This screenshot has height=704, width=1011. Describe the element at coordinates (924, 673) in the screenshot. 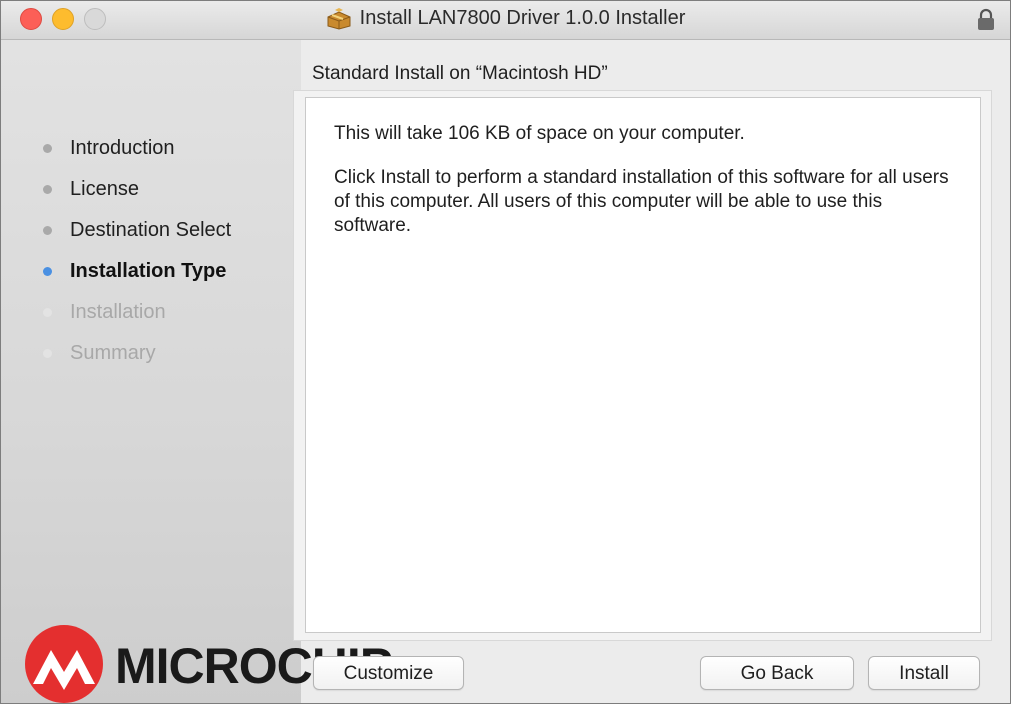

I see `install-button: Install` at that location.